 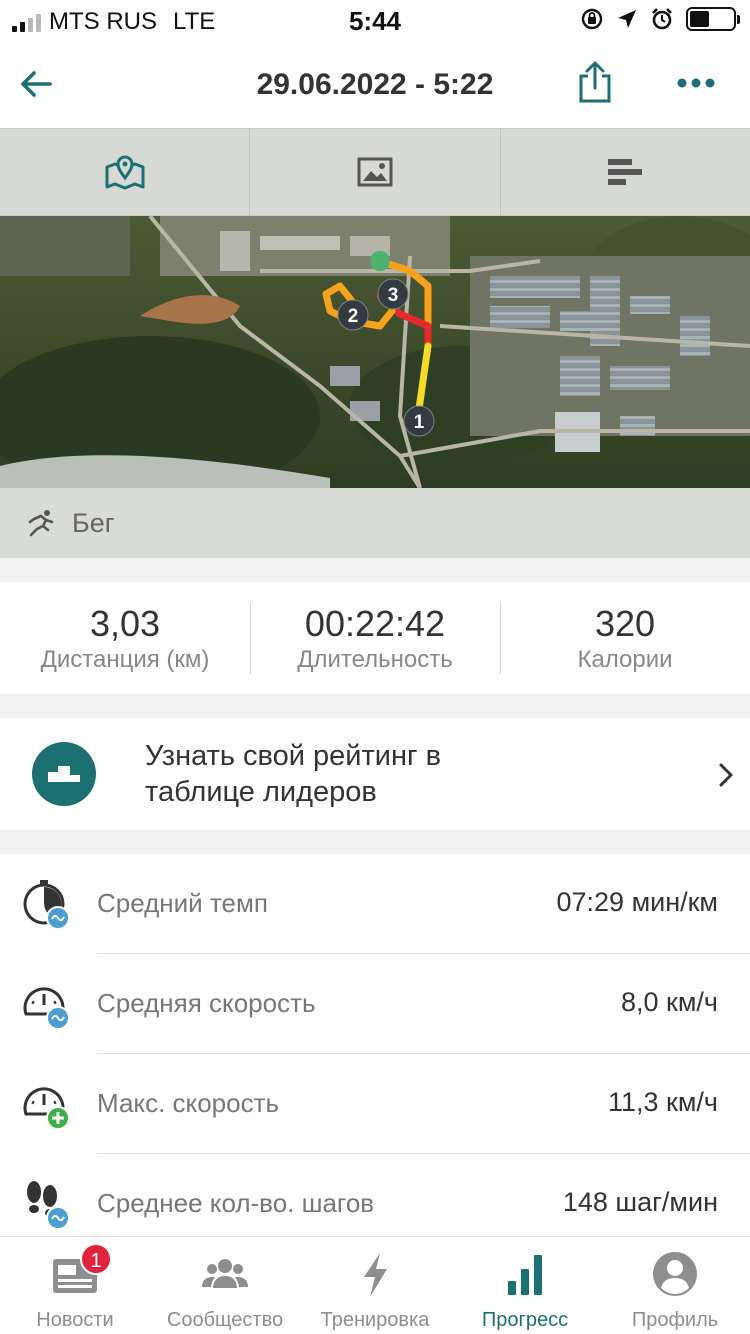 I want to click on km-marker-2-label: 2, so click(x=353, y=316).